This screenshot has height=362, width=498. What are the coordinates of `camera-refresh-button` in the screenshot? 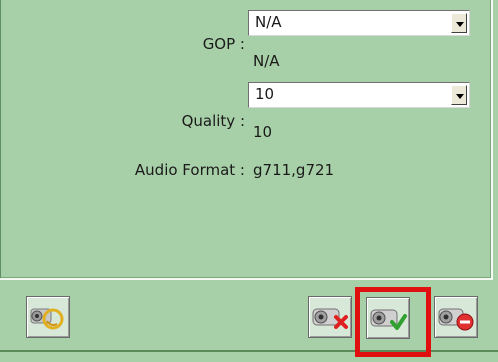 It's located at (48, 317).